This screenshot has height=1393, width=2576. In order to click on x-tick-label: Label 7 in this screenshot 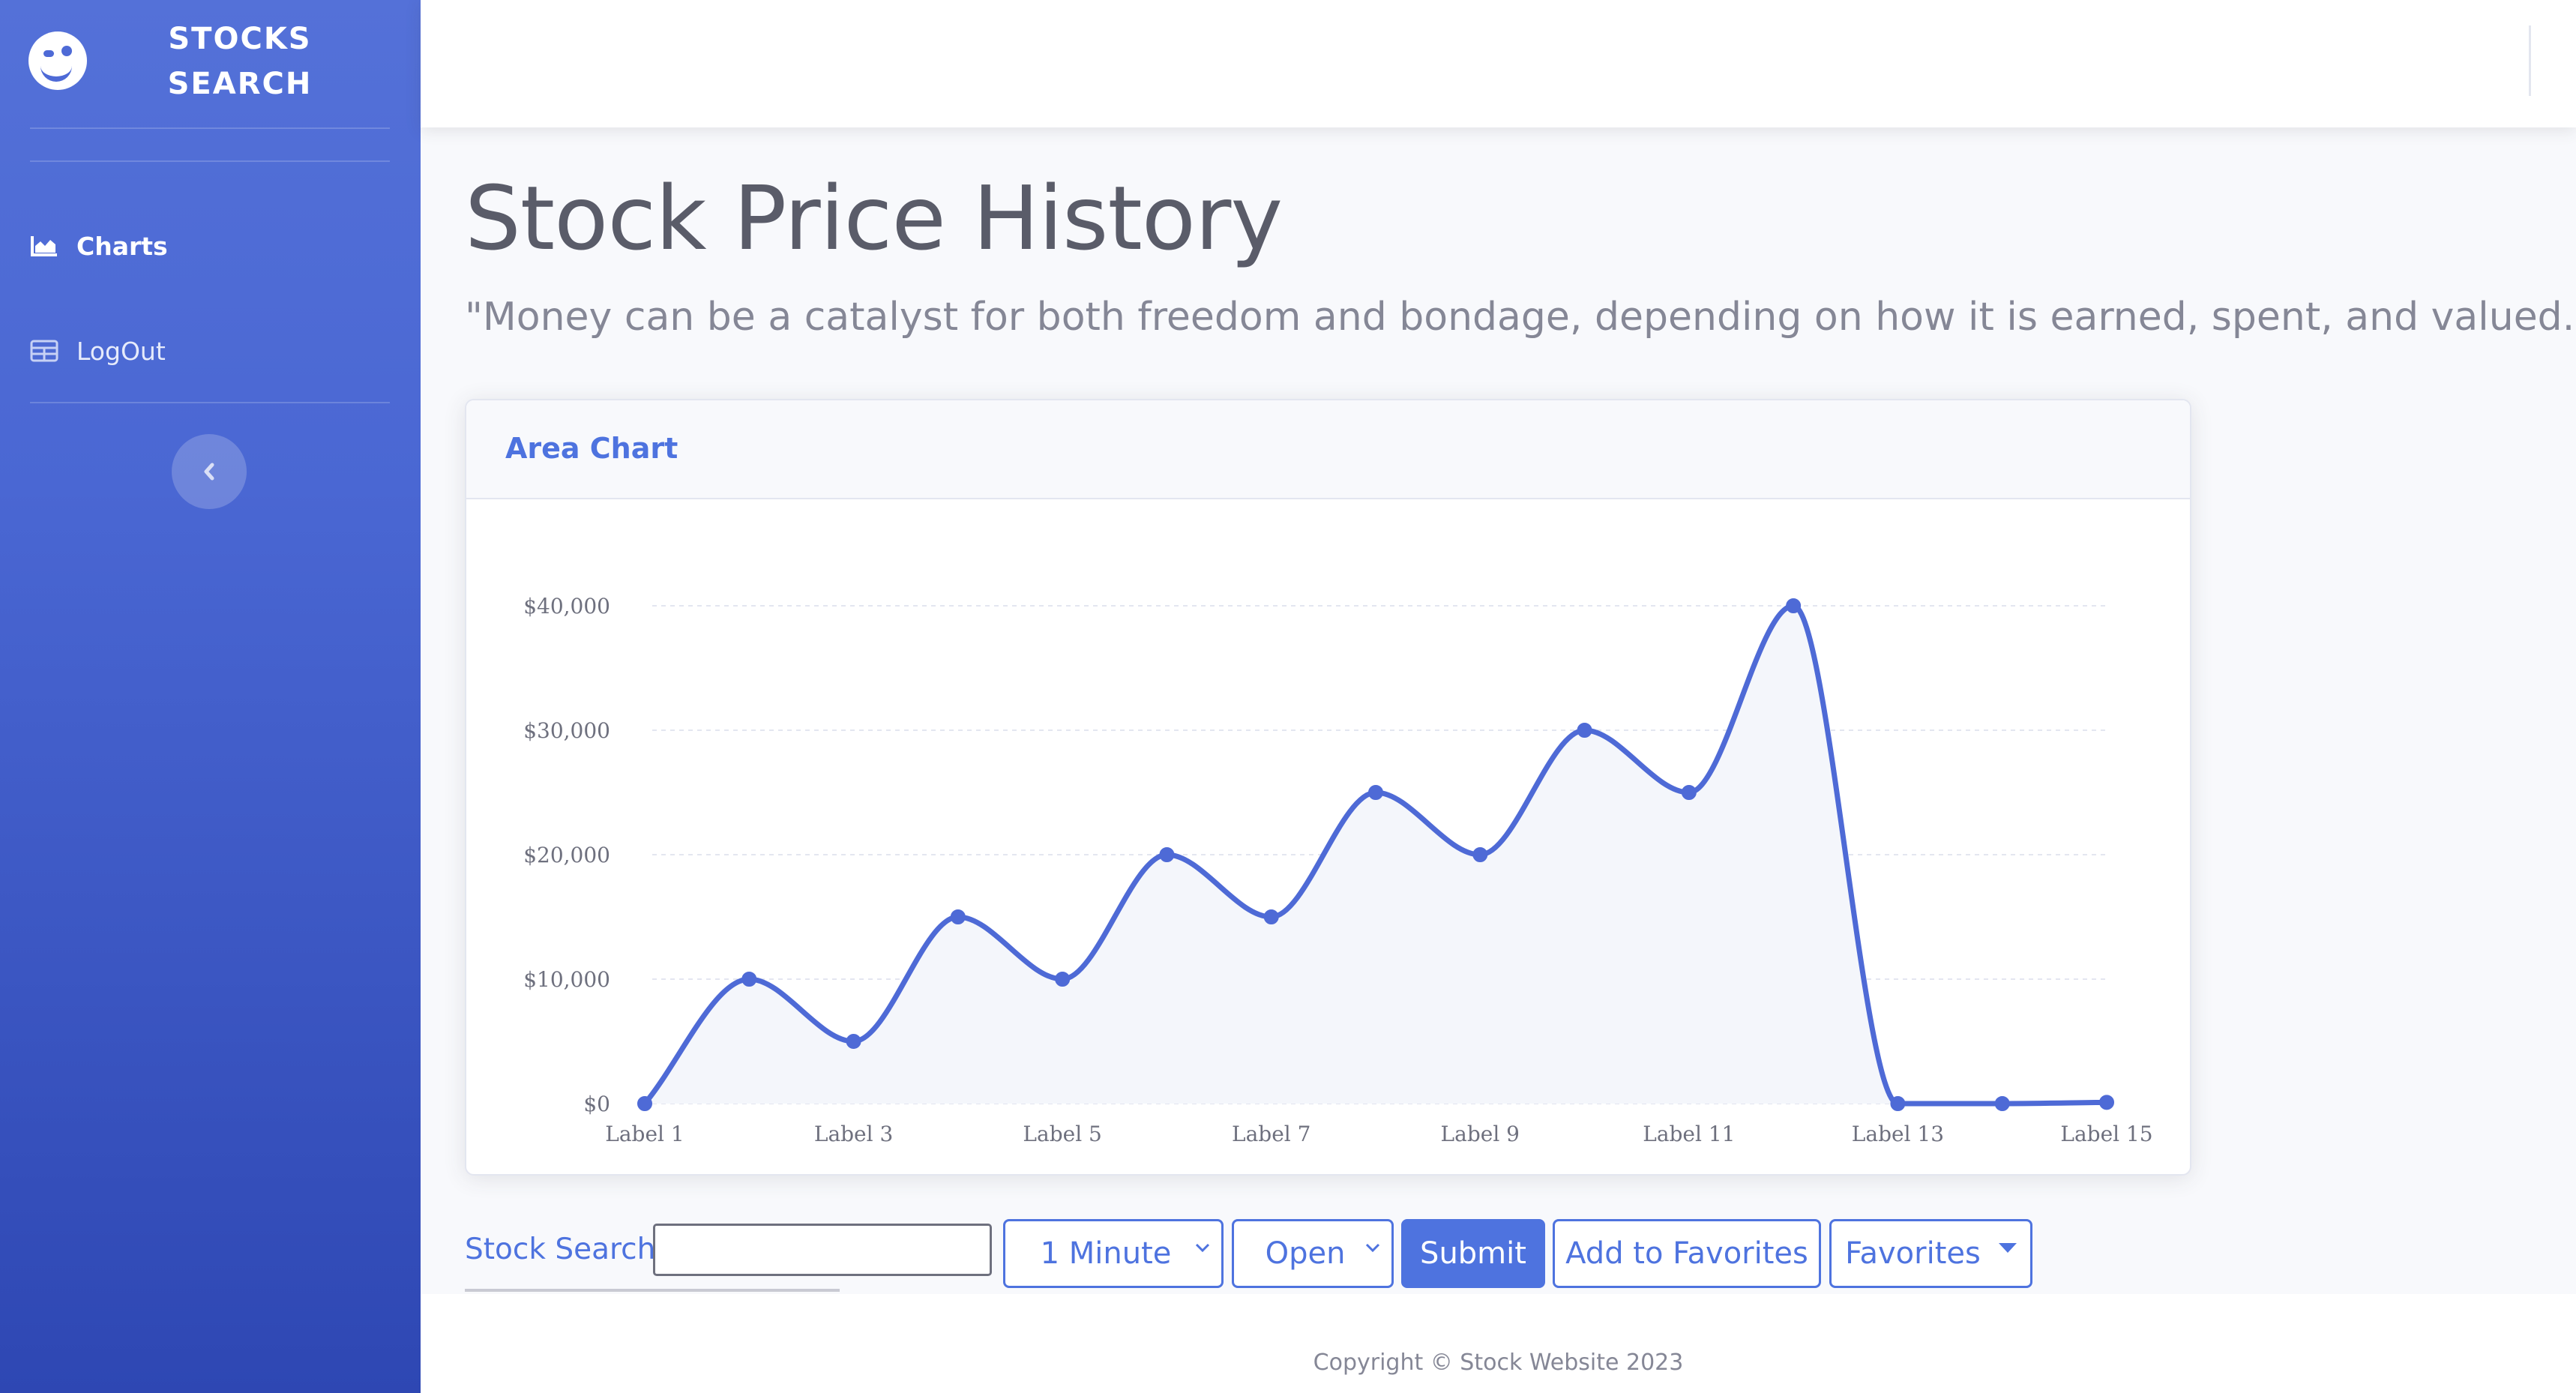, I will do `click(1271, 1134)`.